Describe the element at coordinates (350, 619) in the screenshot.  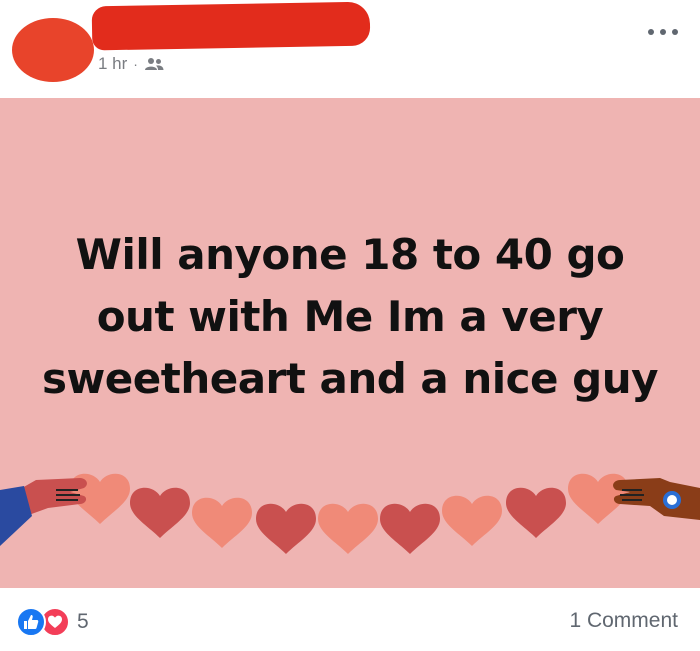
I see `post-footer: 5 1 Comment` at that location.